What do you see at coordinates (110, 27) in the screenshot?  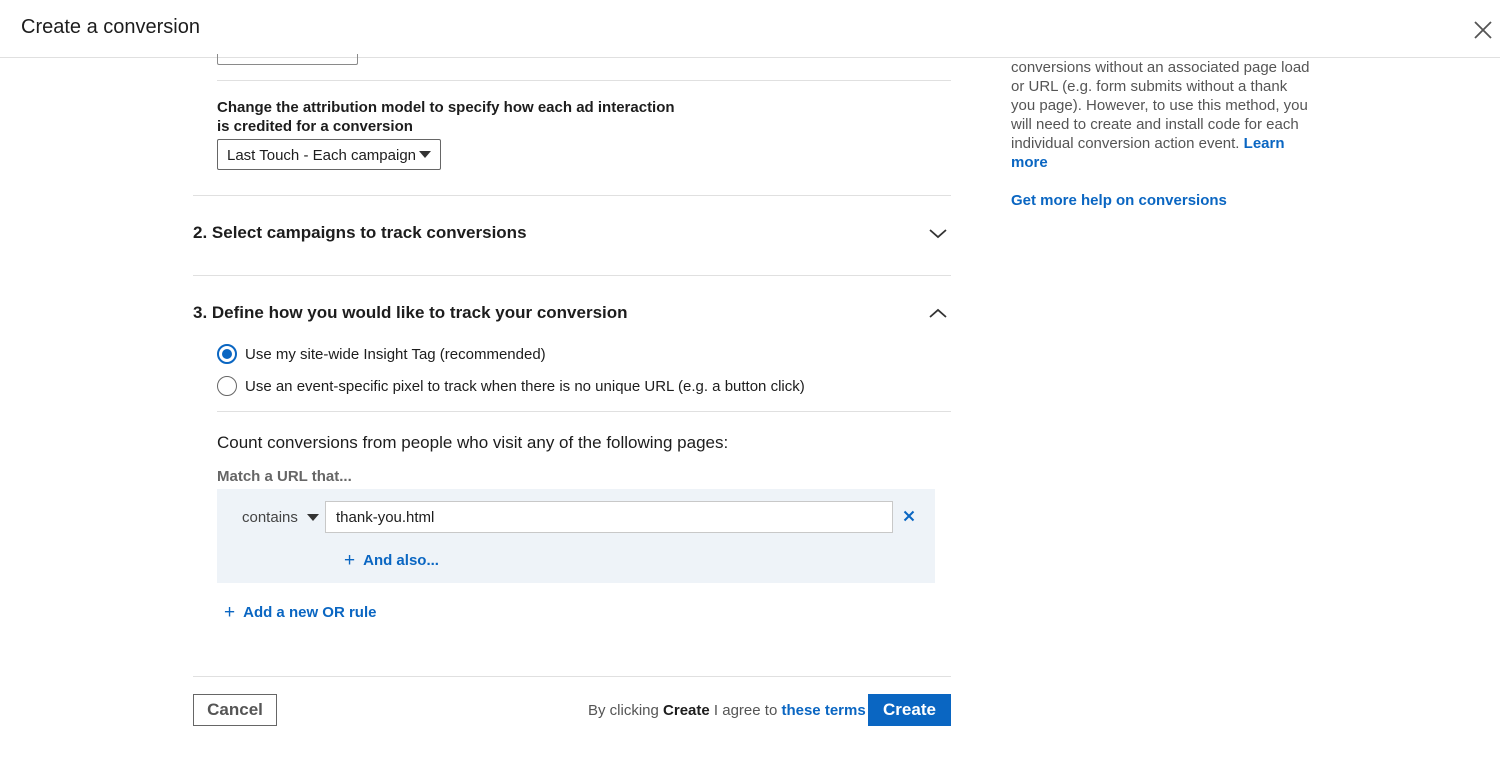 I see `modal-title: Create a conversion` at bounding box center [110, 27].